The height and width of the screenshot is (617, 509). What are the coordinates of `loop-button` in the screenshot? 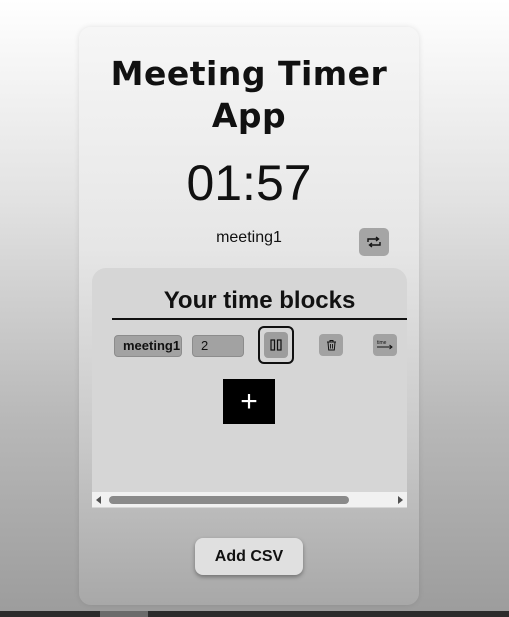 It's located at (374, 242).